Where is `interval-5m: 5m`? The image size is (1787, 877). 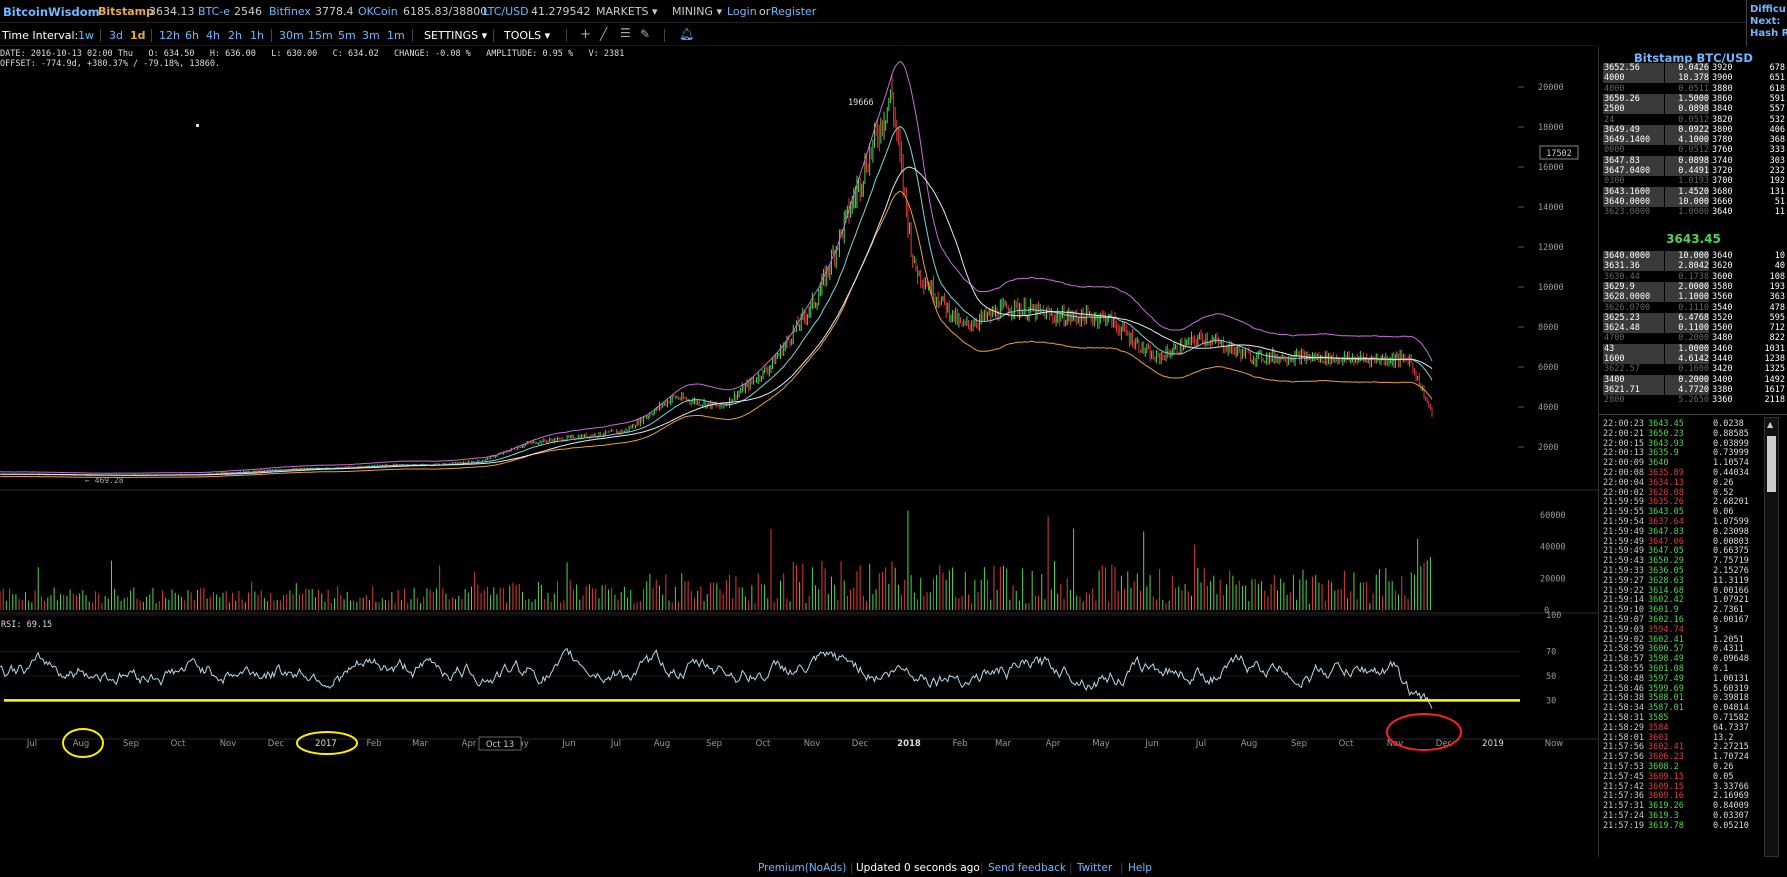
interval-5m: 5m is located at coordinates (347, 35).